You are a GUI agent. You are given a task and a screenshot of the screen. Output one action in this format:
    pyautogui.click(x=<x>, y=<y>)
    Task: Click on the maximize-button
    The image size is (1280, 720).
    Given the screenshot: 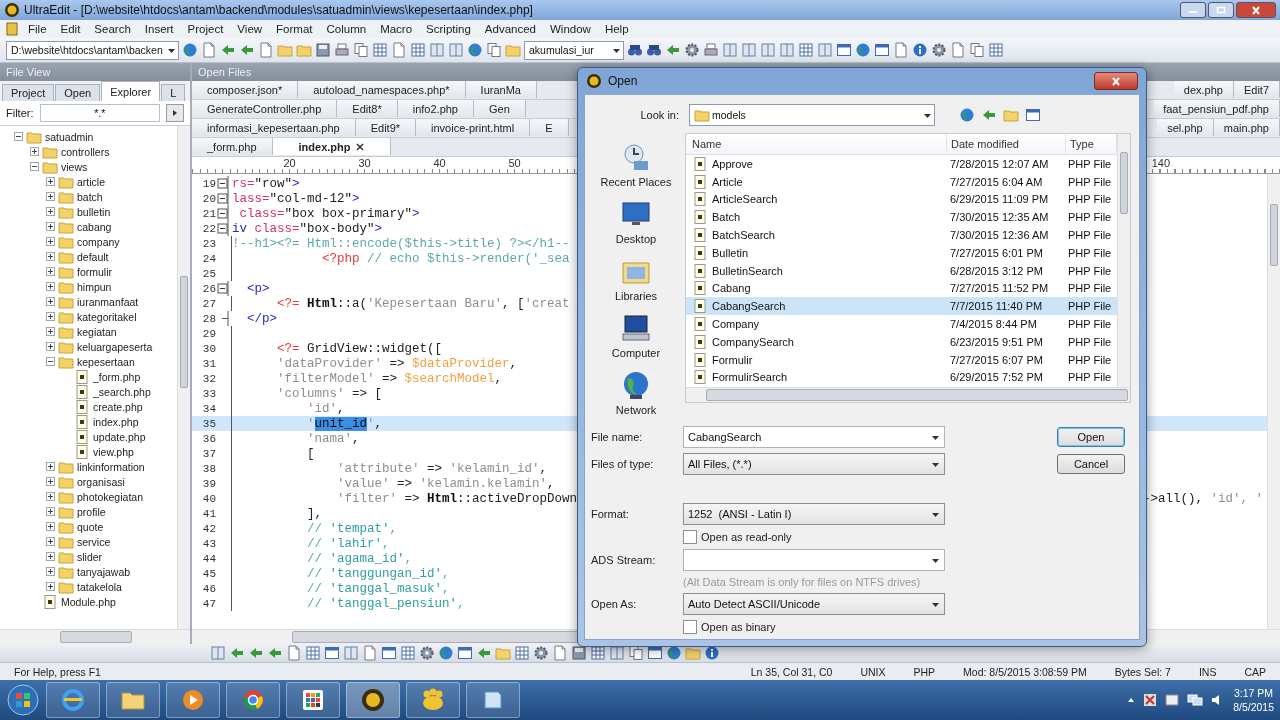 What is the action you would take?
    pyautogui.click(x=1221, y=10)
    